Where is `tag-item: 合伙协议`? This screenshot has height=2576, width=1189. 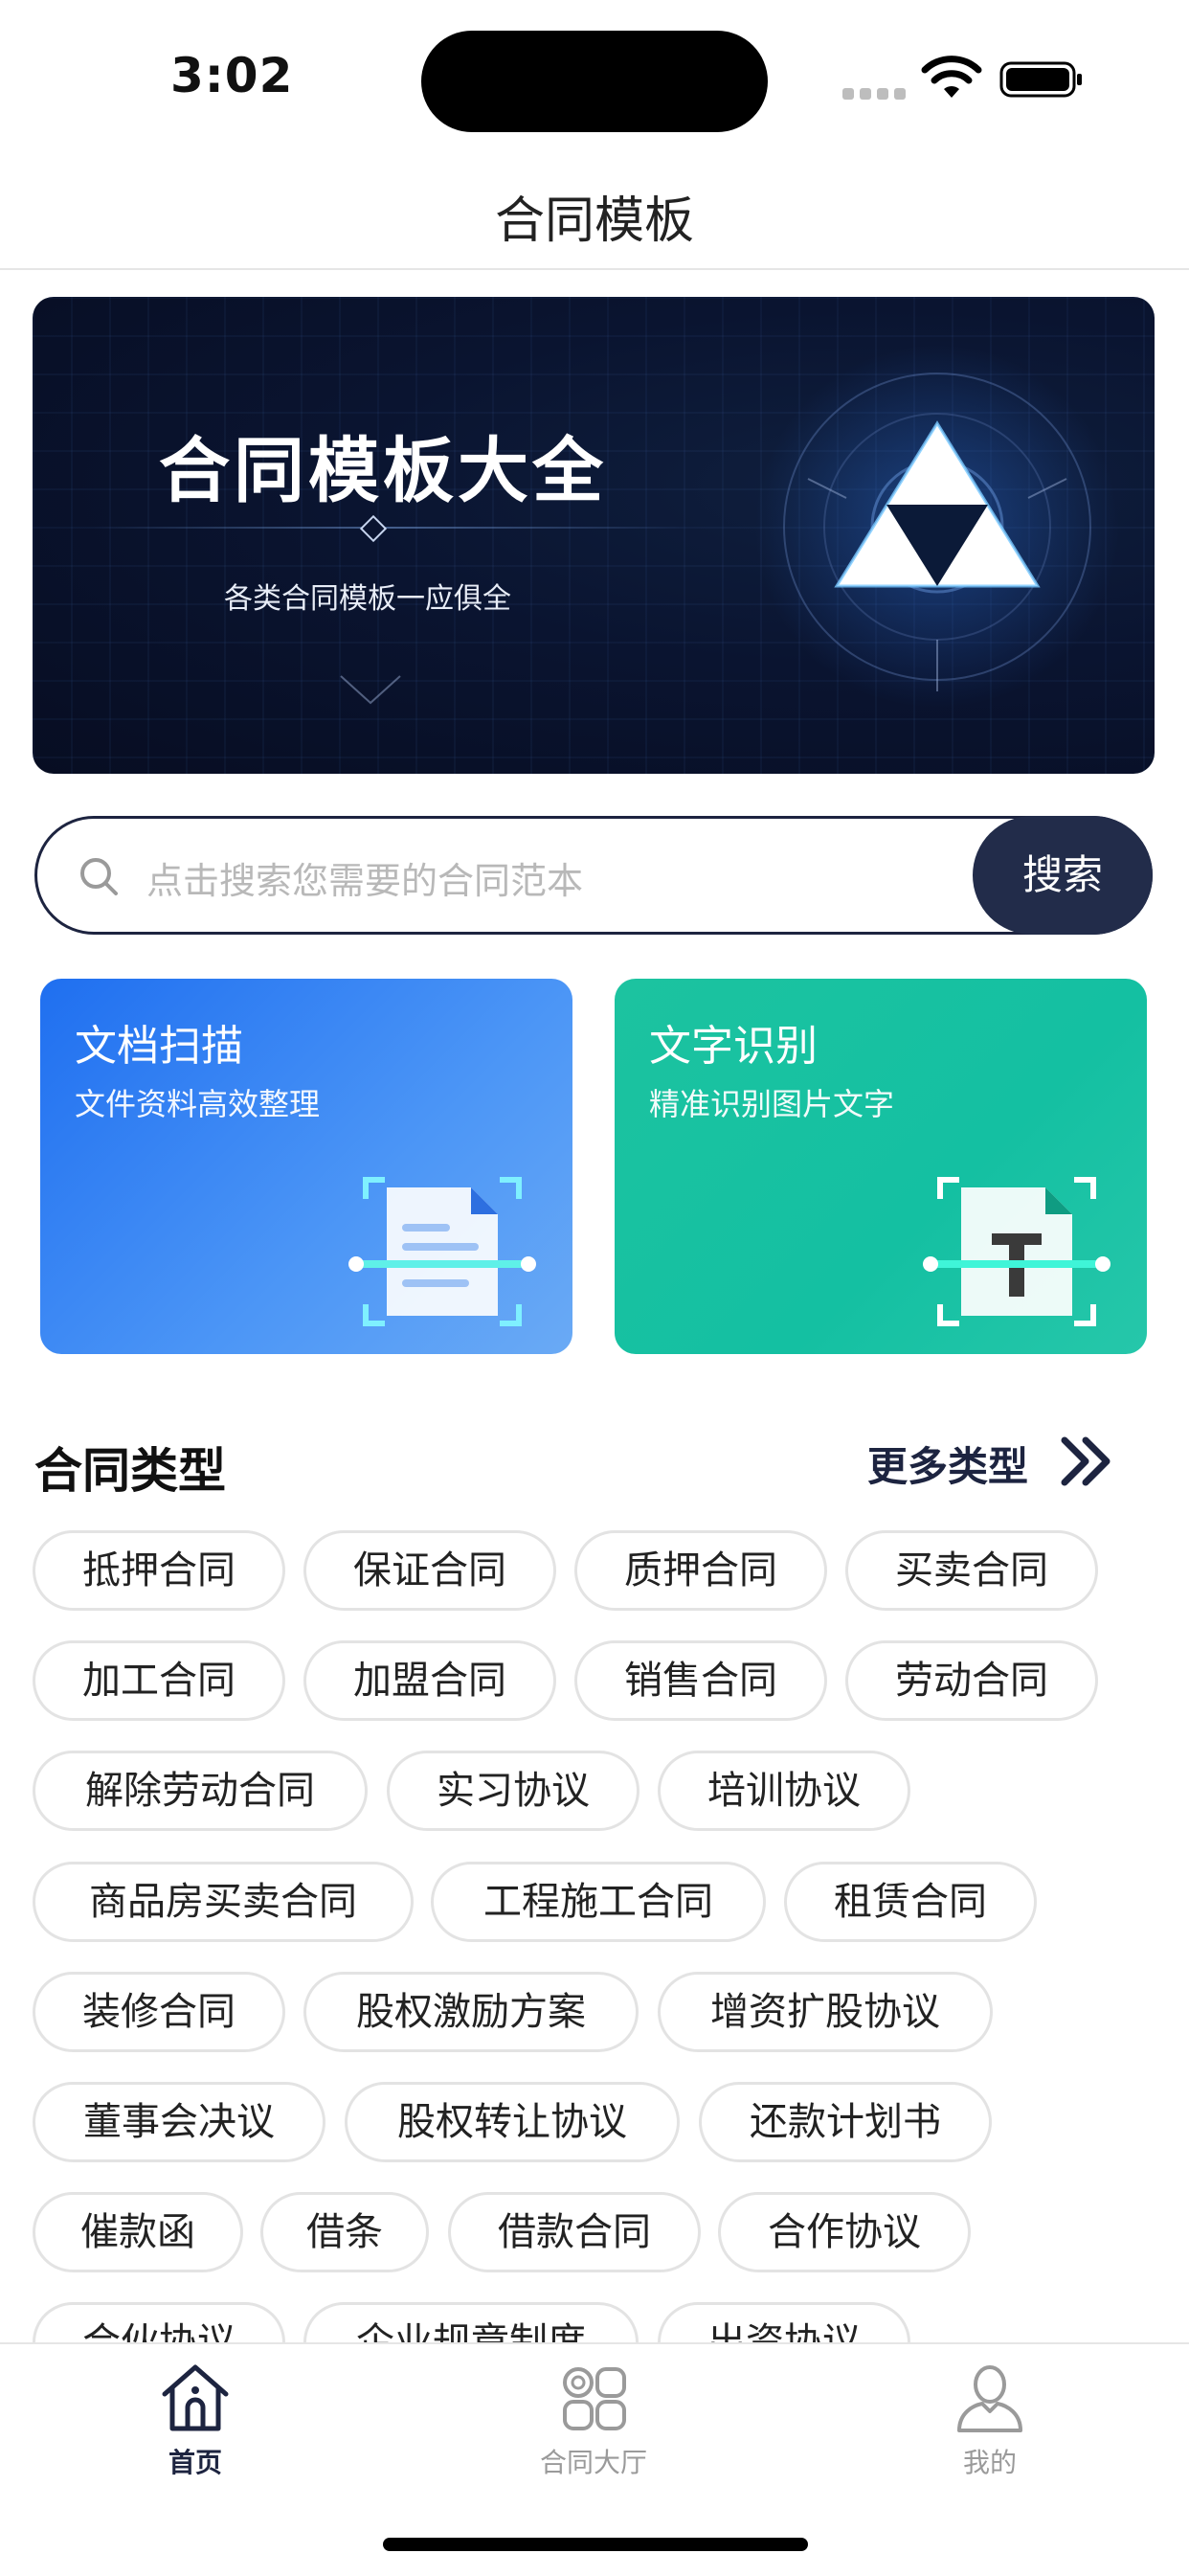 tag-item: 合伙协议 is located at coordinates (159, 2322).